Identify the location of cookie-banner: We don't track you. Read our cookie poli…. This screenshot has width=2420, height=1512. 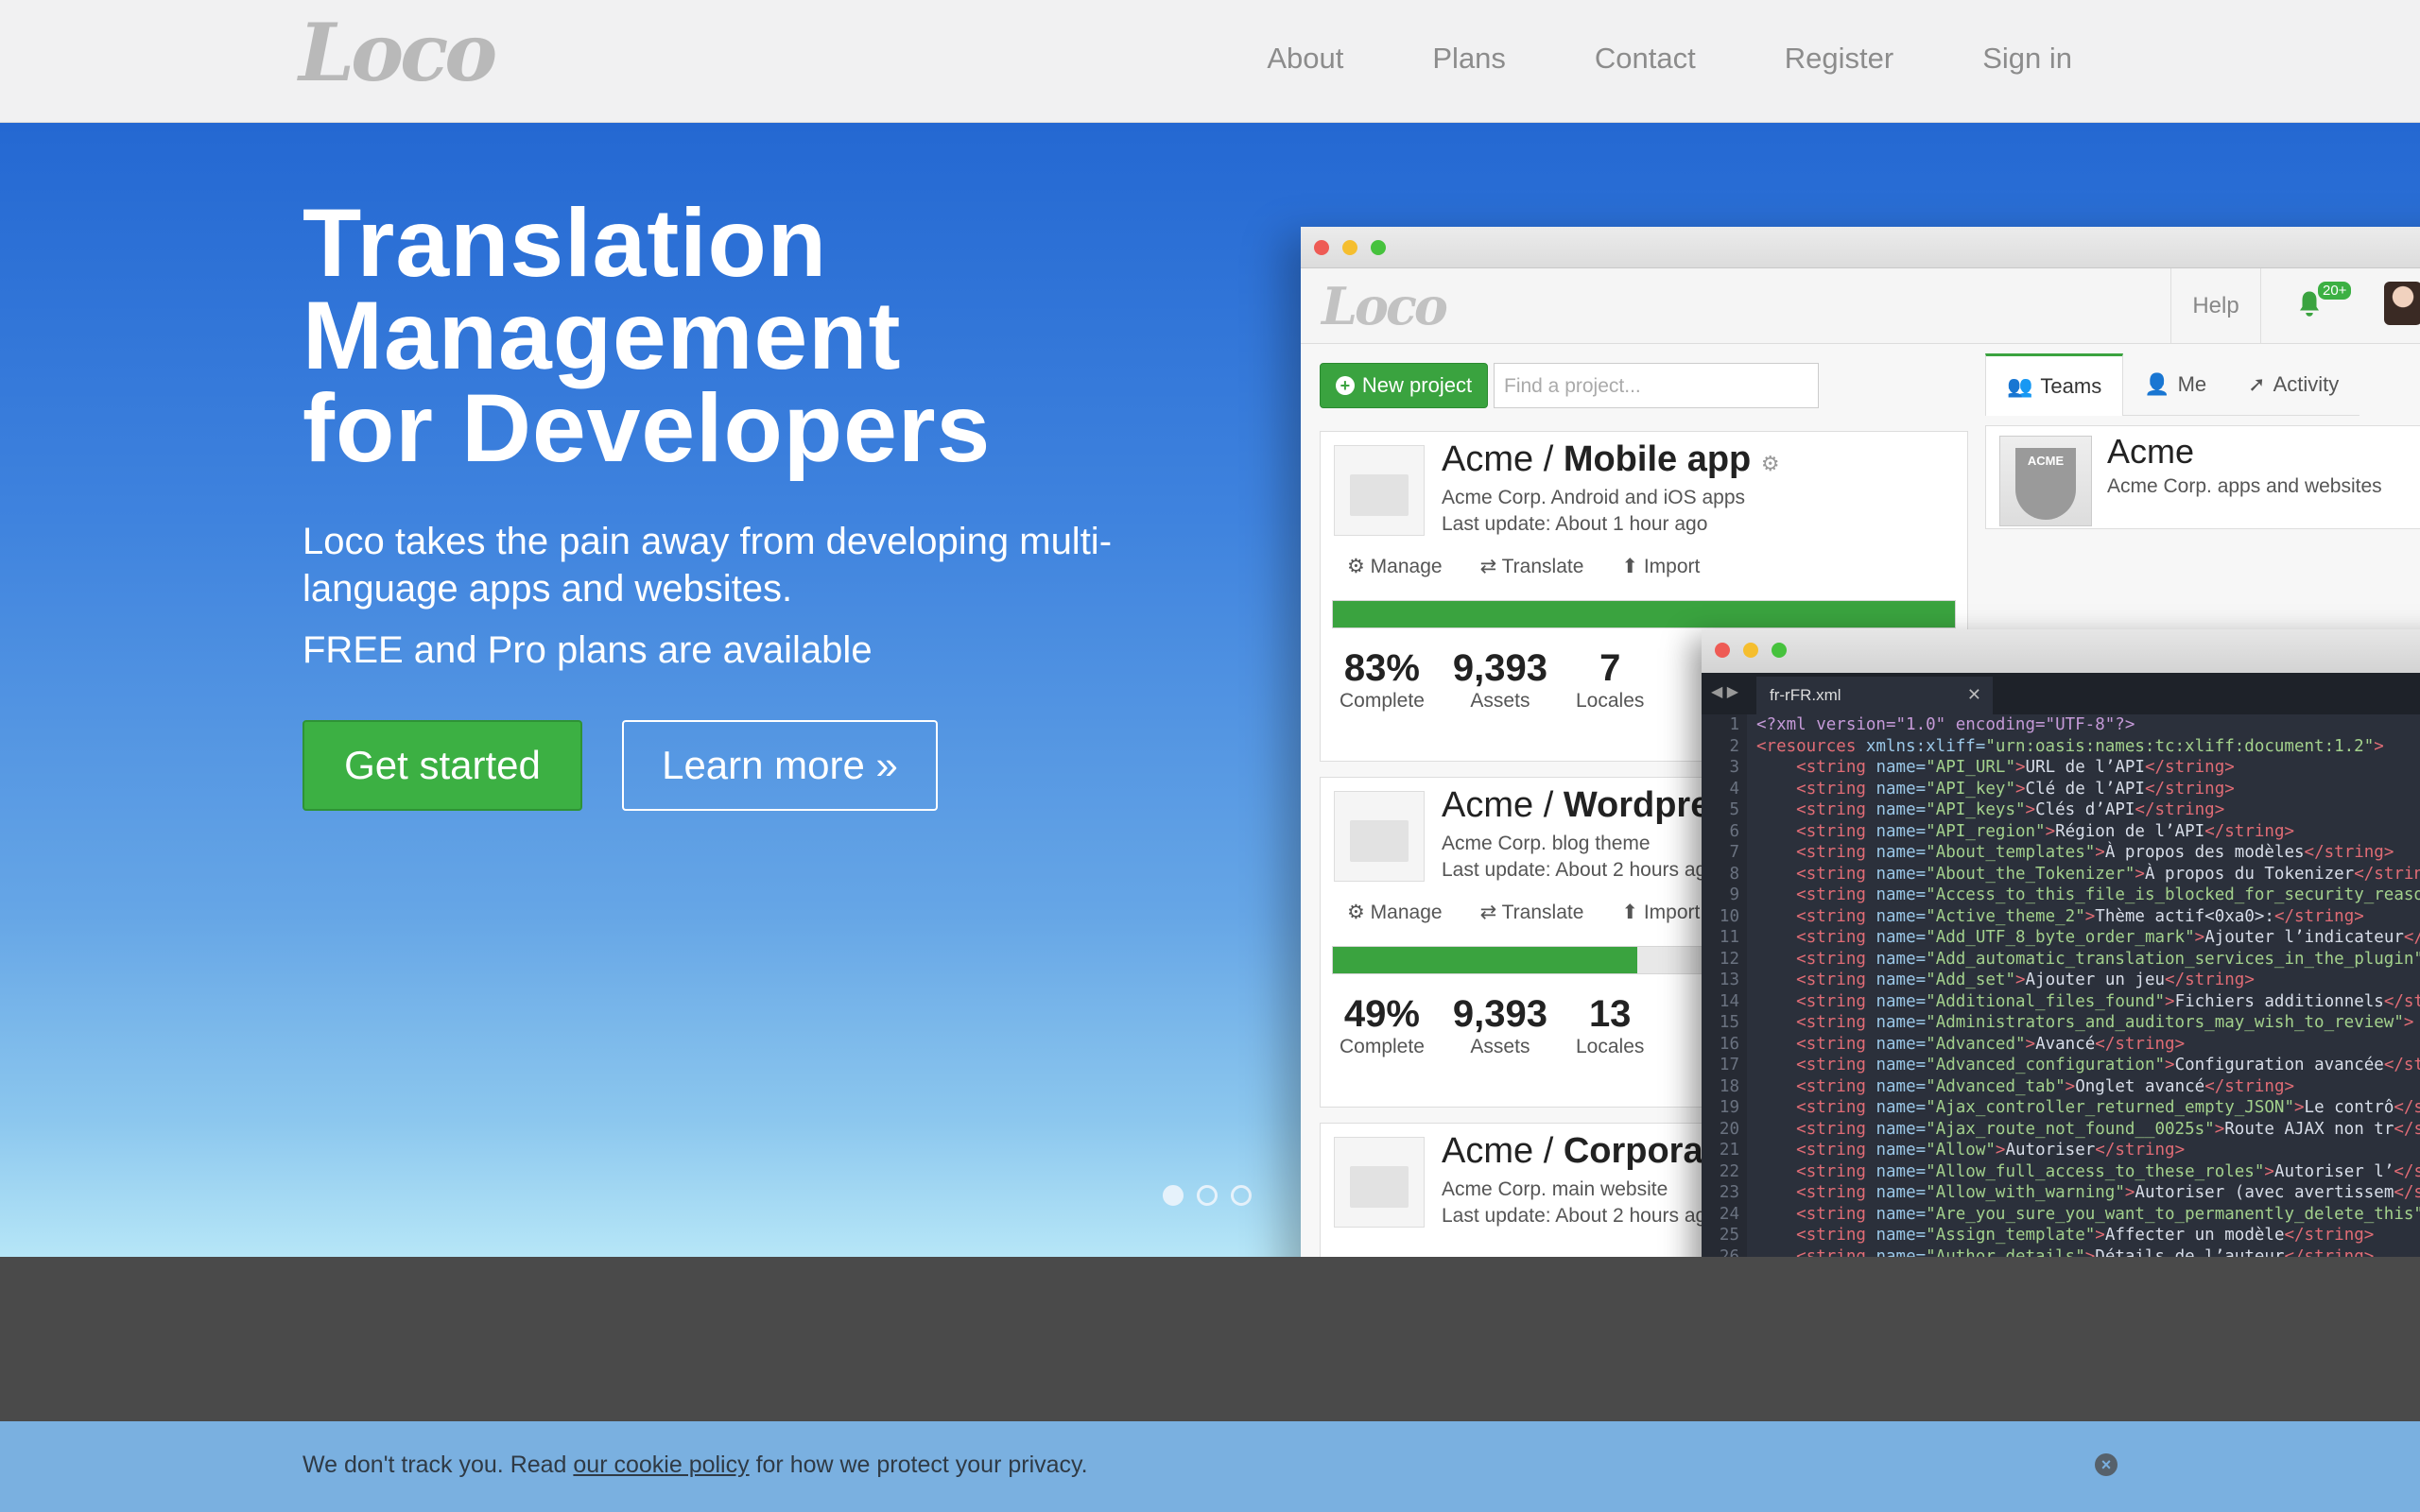
(1210, 1466).